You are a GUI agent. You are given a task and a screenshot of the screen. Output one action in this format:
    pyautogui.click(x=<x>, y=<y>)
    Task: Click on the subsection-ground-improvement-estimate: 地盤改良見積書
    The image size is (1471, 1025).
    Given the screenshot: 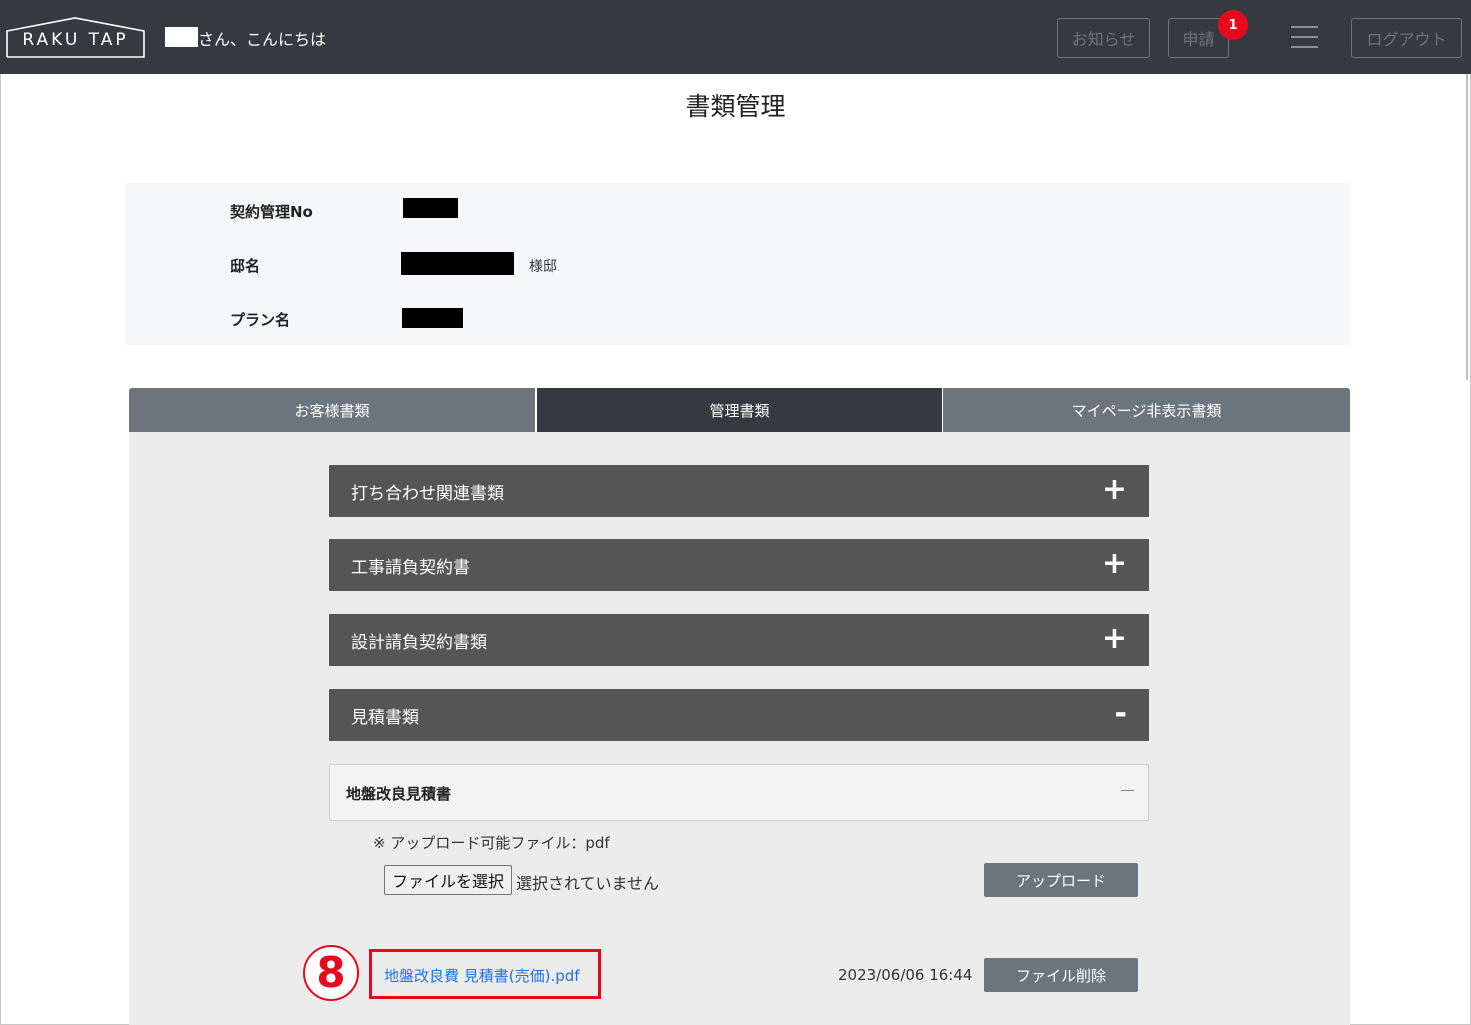 What is the action you would take?
    pyautogui.click(x=739, y=792)
    